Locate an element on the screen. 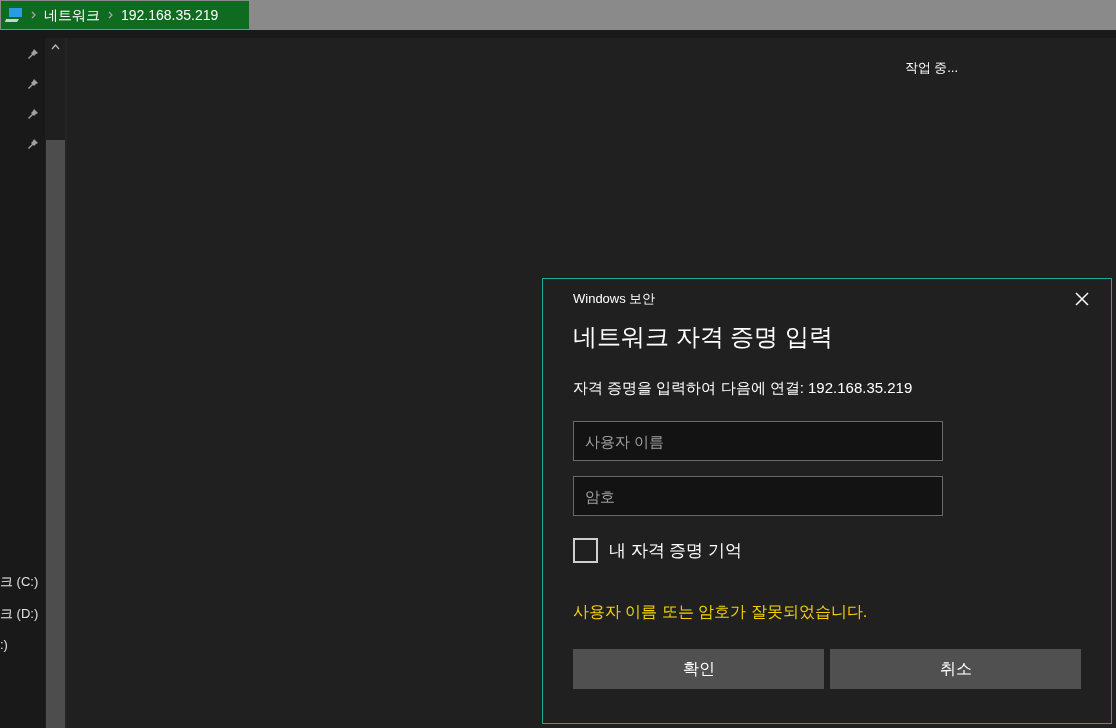  checkbox is located at coordinates (585, 551).